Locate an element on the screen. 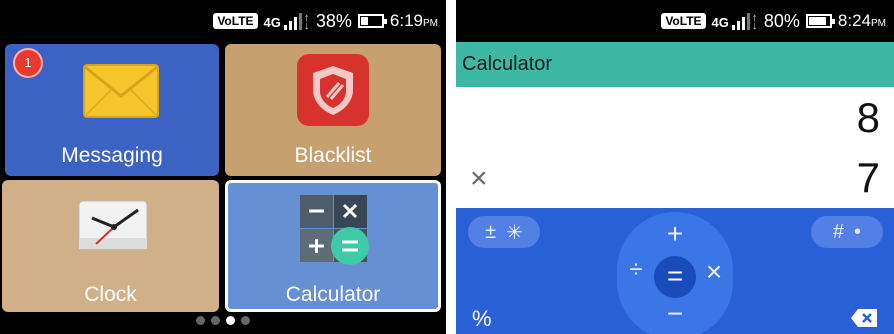 The image size is (894, 334). battery-percent: 80% is located at coordinates (781, 20).